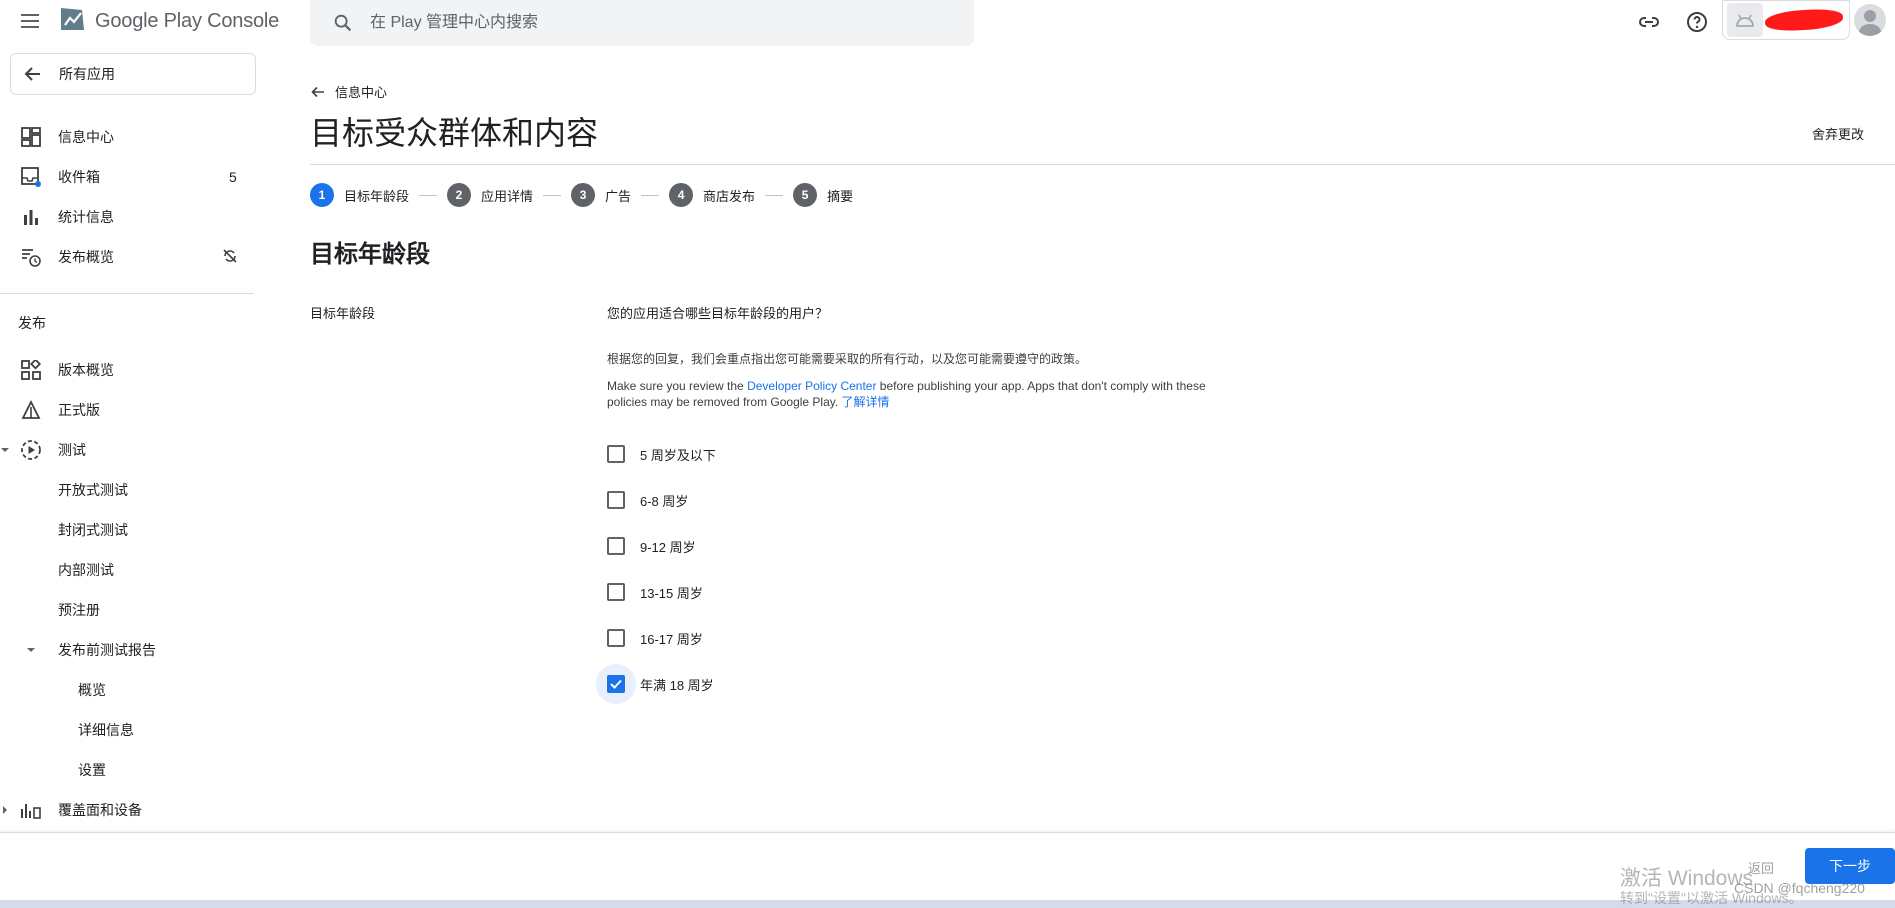 Image resolution: width=1895 pixels, height=908 pixels. I want to click on sidebar-item-publishing-overview: 发布概览, so click(128, 257).